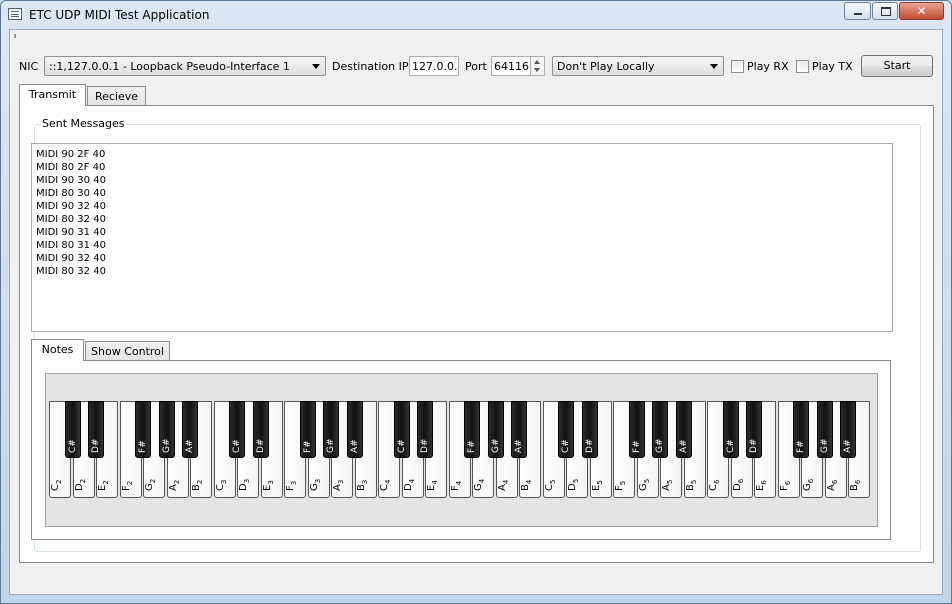 The height and width of the screenshot is (604, 952). Describe the element at coordinates (638, 66) in the screenshot. I see `play-mode-dropdown: Don't Play Locally` at that location.